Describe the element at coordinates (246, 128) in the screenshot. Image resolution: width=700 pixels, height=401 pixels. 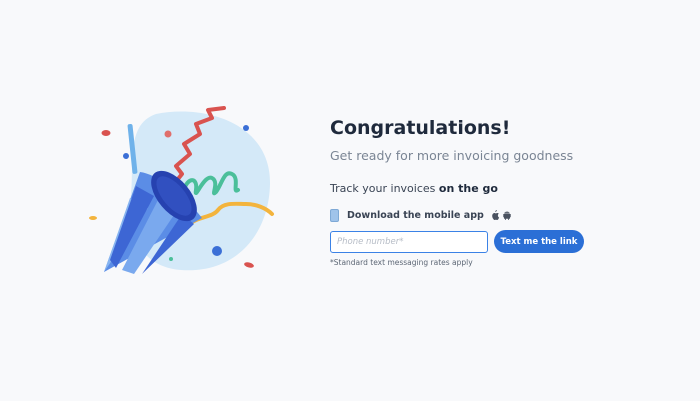
I see `confetti-blue-dot-top` at that location.